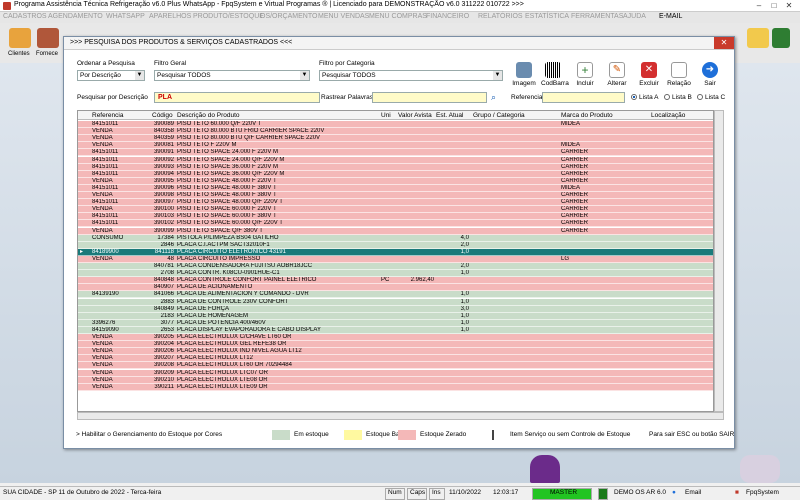 Image resolution: width=800 pixels, height=500 pixels. I want to click on whatsapp-icon: ●, so click(674, 492).